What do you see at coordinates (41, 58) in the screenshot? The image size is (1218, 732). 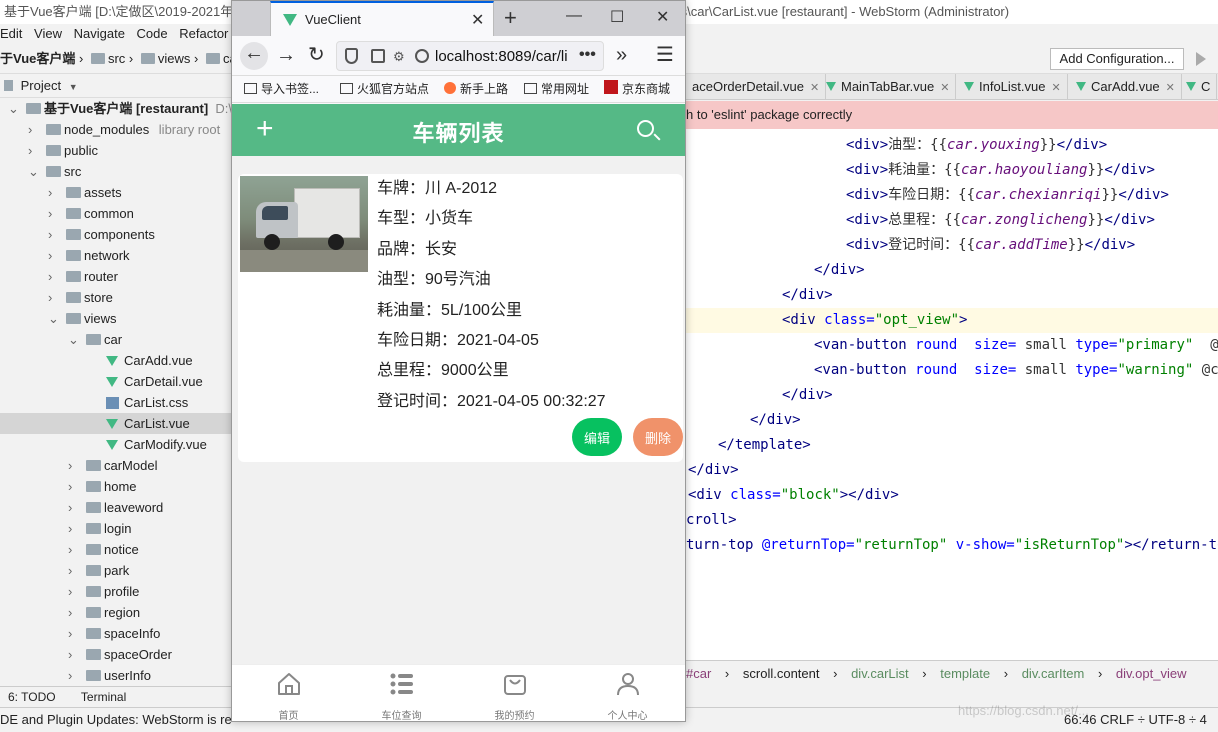 I see `nav-crumb-project: 于Vue客户端 ›` at bounding box center [41, 58].